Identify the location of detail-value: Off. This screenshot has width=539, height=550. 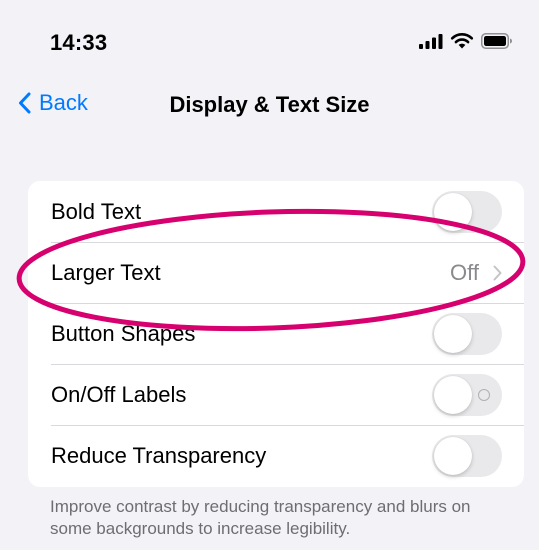
(464, 272).